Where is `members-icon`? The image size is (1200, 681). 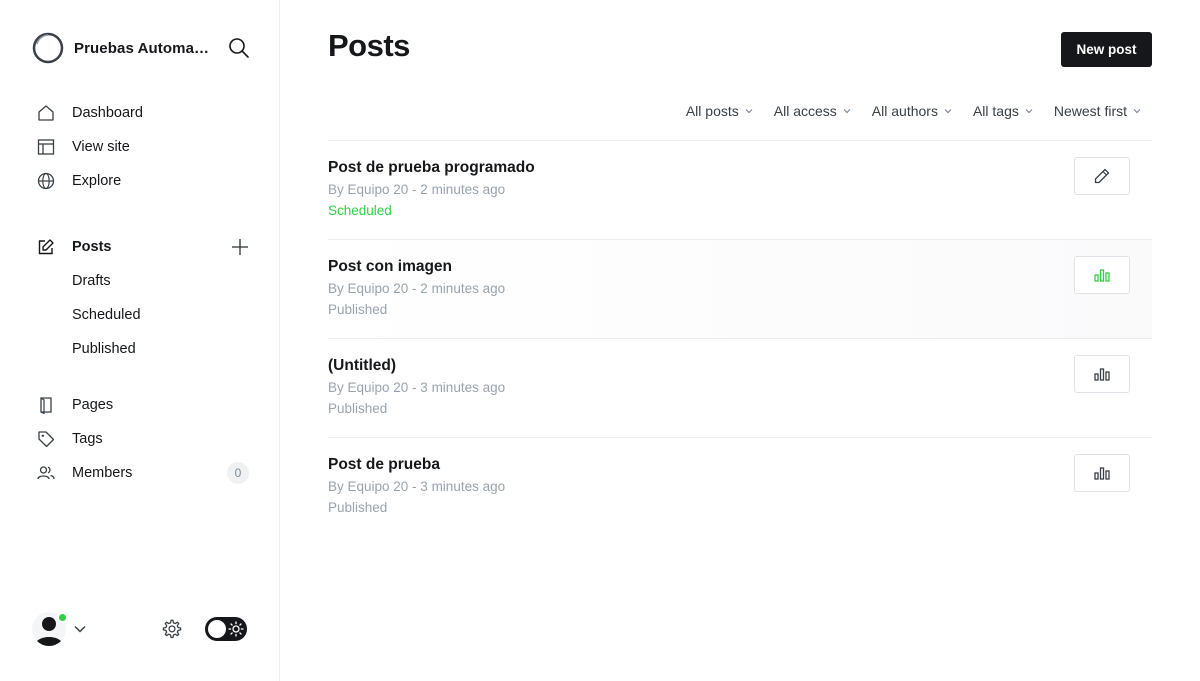
members-icon is located at coordinates (46, 473).